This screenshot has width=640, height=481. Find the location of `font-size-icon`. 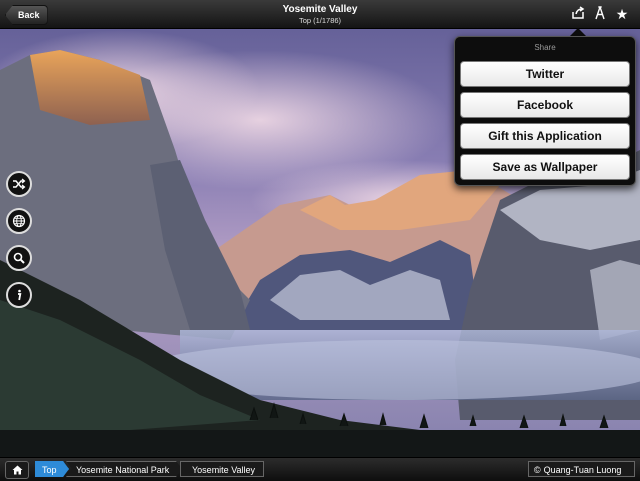

font-size-icon is located at coordinates (600, 13).